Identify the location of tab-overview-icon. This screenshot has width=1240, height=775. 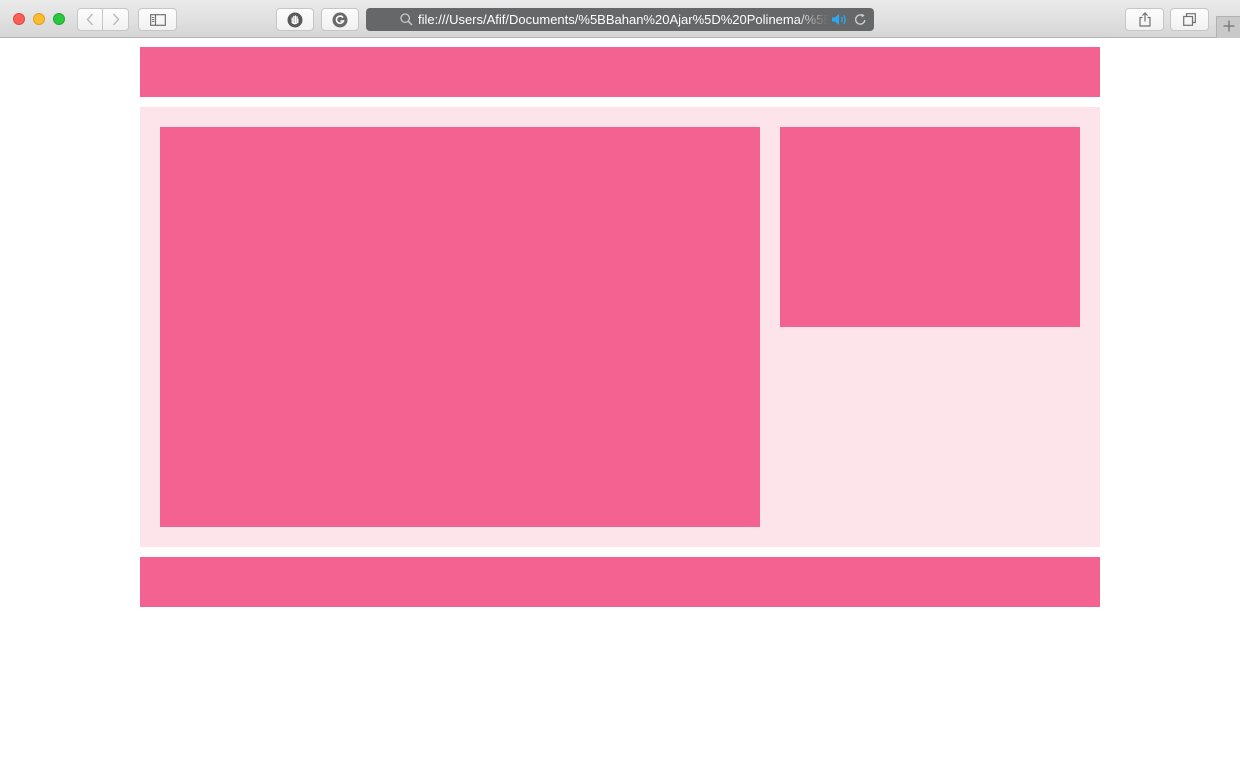
(1189, 19).